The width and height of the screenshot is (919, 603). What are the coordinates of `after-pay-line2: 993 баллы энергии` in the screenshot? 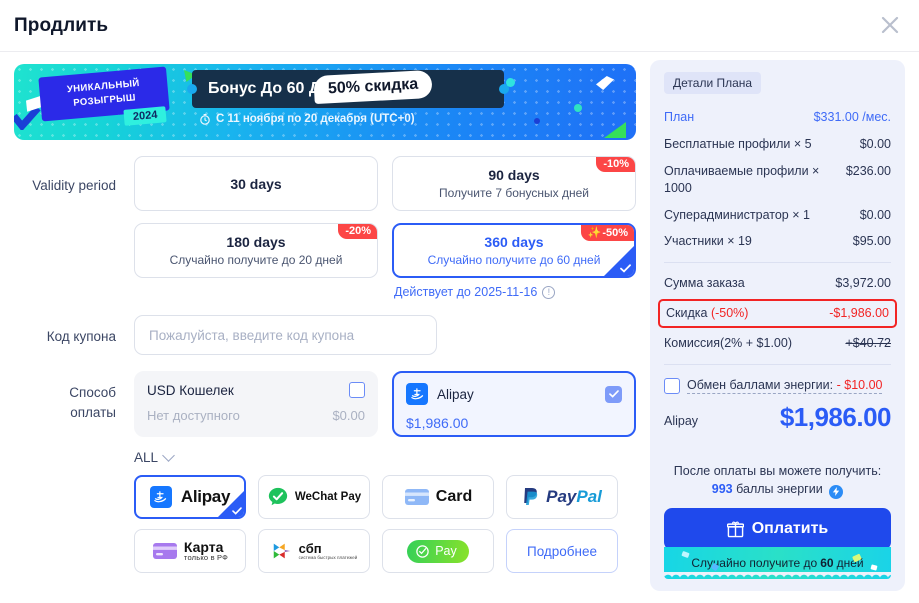 It's located at (777, 489).